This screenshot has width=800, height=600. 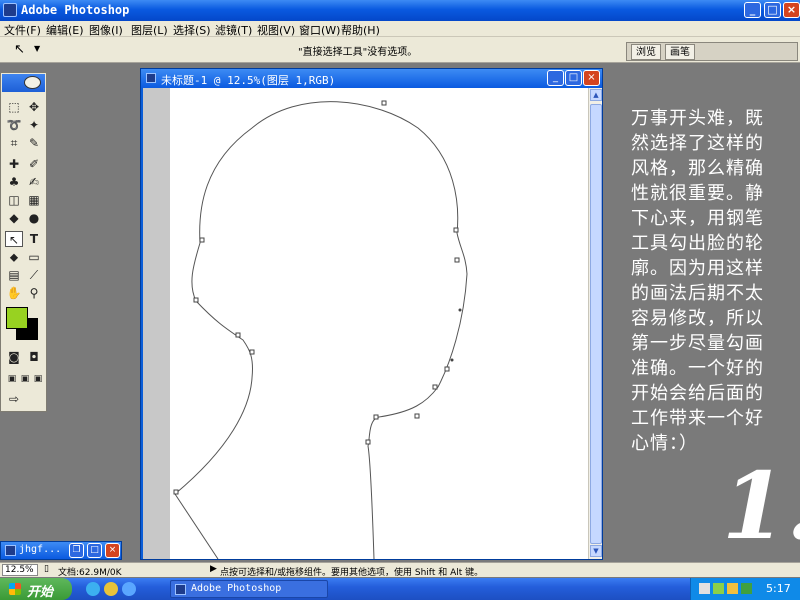 I want to click on notes-tool-icon: ▤, so click(x=14, y=275).